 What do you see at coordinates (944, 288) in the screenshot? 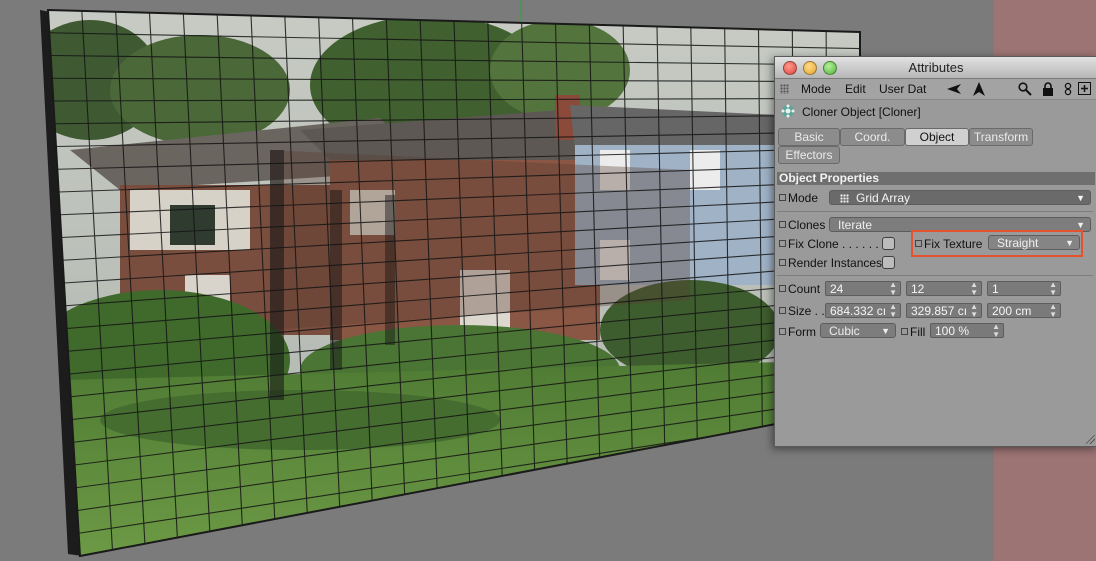
I see `count-y-field: 12 ▲ ▼` at bounding box center [944, 288].